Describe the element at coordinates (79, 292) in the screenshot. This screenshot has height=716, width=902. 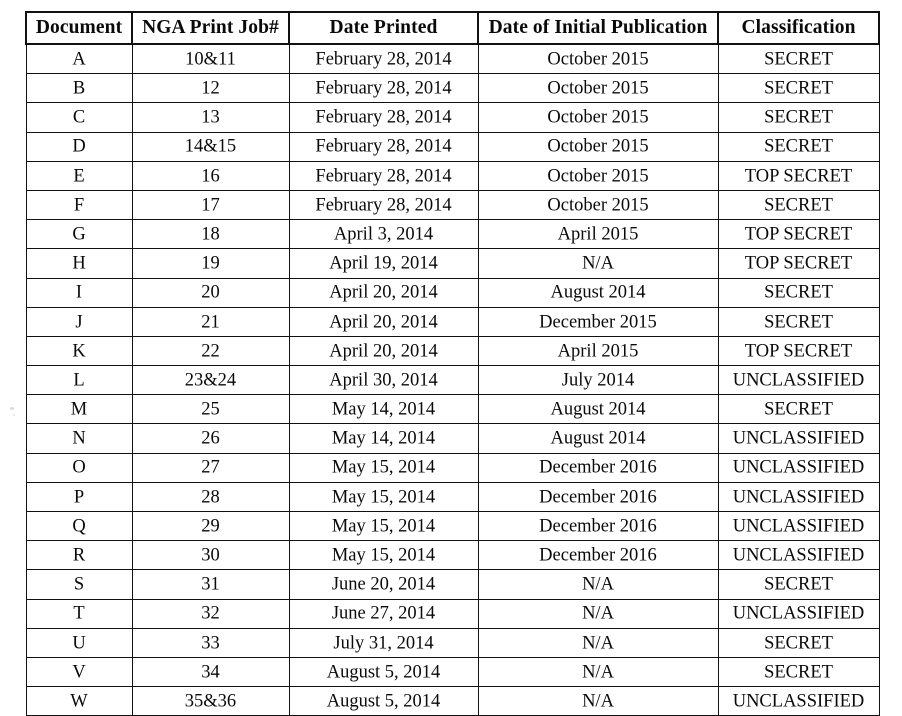
I see `cell-document: I` at that location.